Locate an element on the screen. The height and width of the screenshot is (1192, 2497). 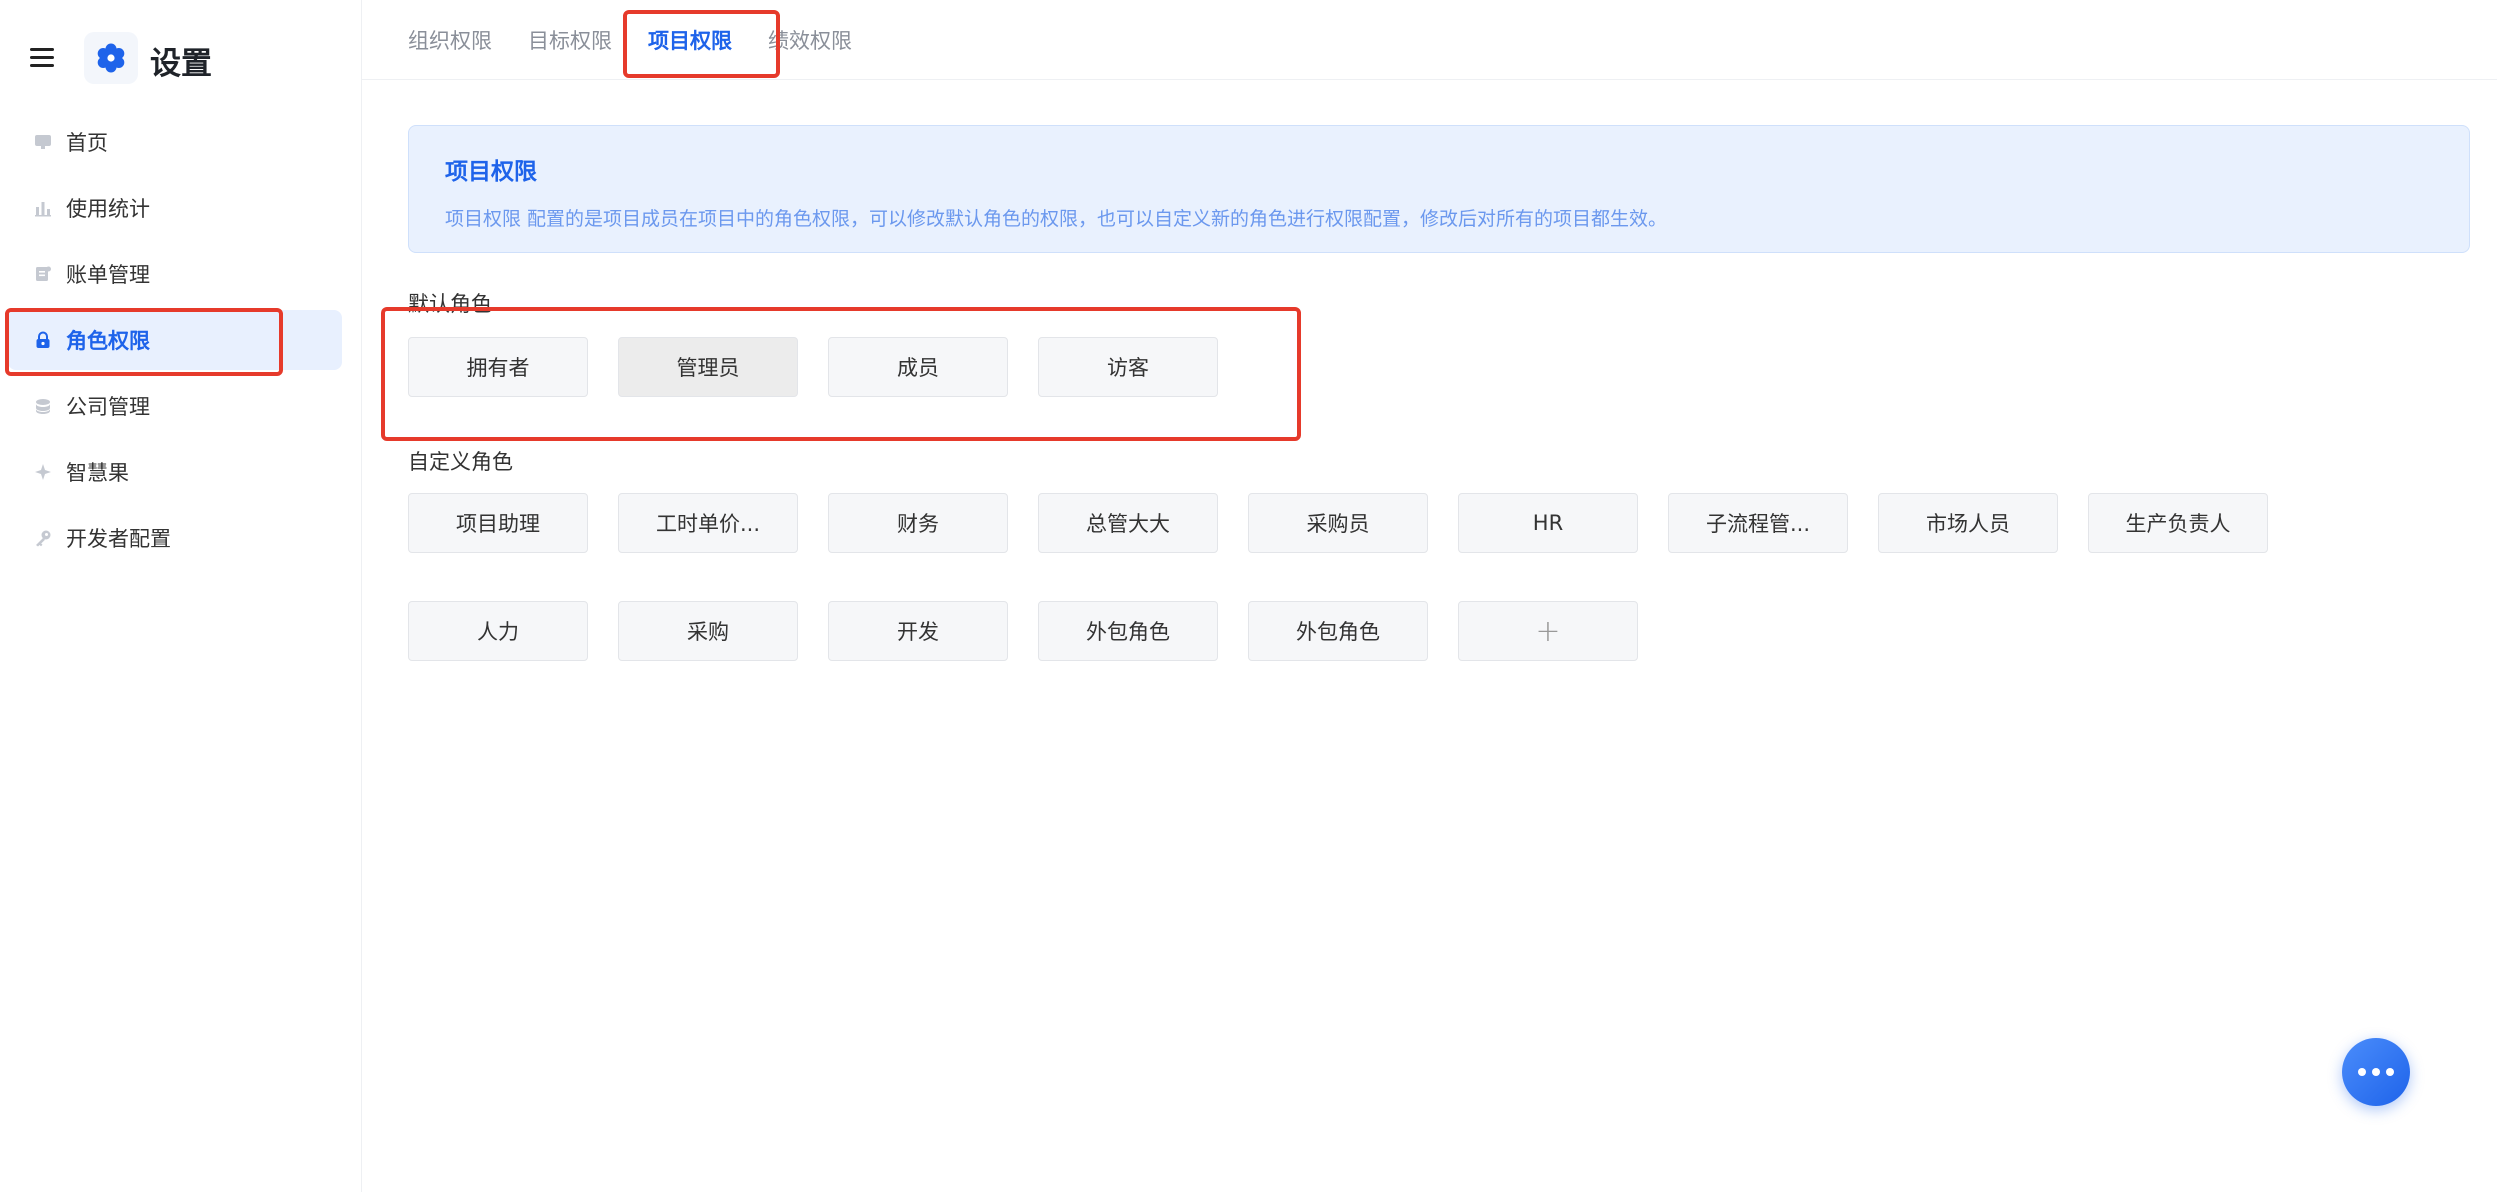
bar-chart-icon is located at coordinates (43, 208).